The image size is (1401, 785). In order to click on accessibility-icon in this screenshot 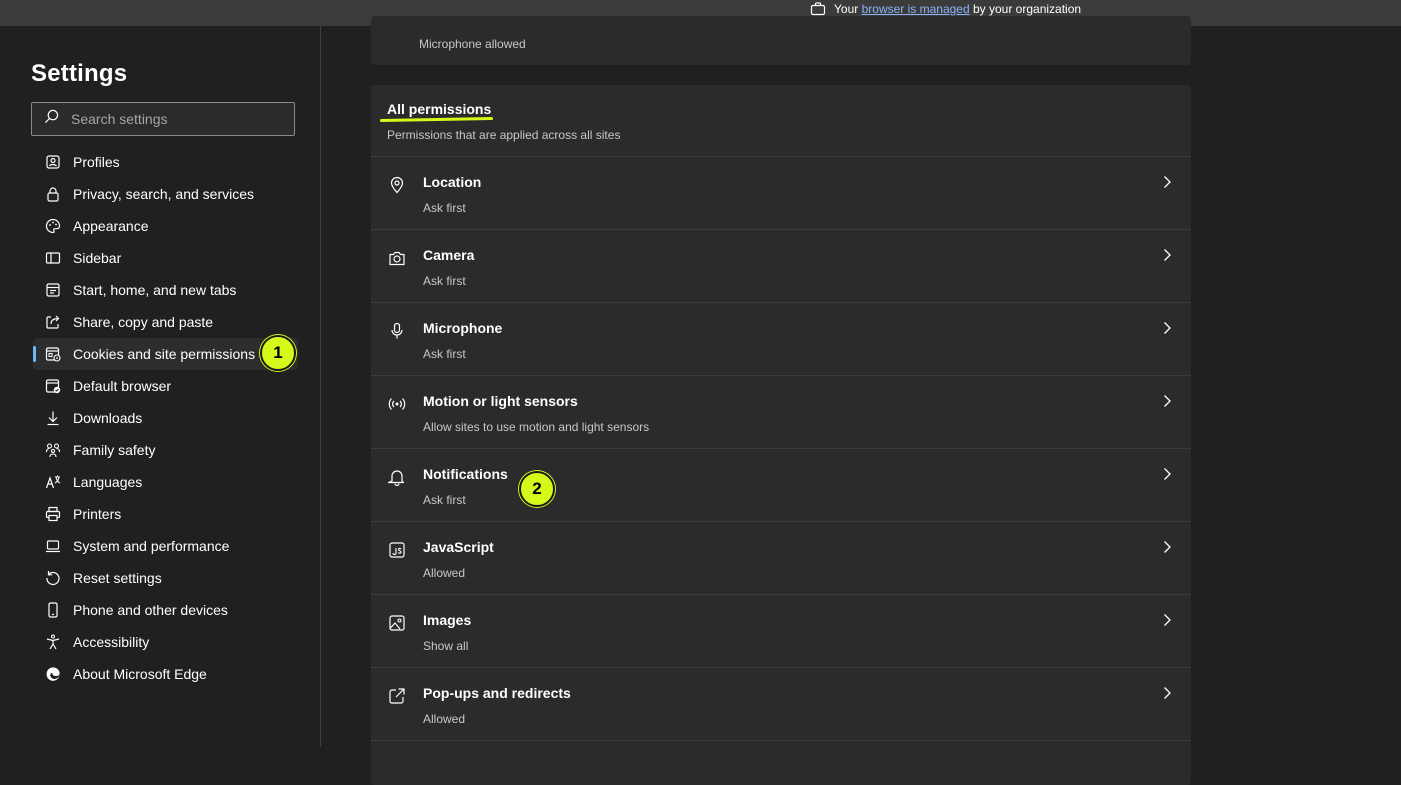, I will do `click(53, 642)`.